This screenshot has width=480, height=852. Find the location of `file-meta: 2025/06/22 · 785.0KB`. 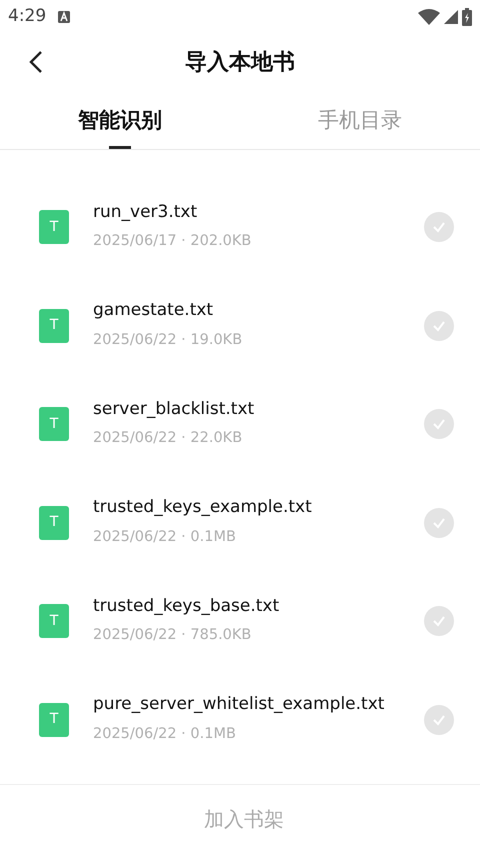

file-meta: 2025/06/22 · 785.0KB is located at coordinates (172, 636).